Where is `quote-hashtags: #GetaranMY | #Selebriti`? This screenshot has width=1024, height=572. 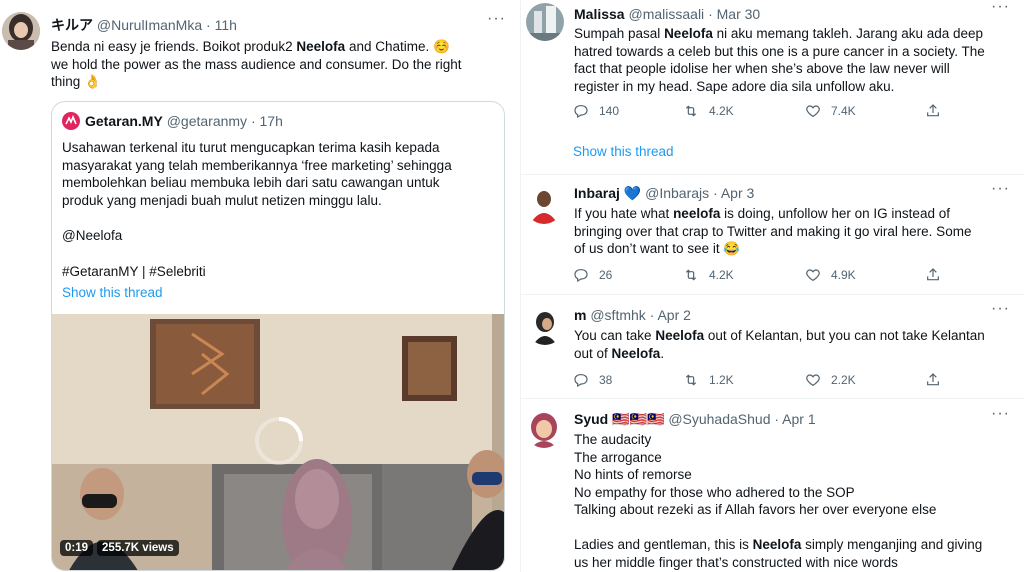 quote-hashtags: #GetaranMY | #Selebriti is located at coordinates (280, 272).